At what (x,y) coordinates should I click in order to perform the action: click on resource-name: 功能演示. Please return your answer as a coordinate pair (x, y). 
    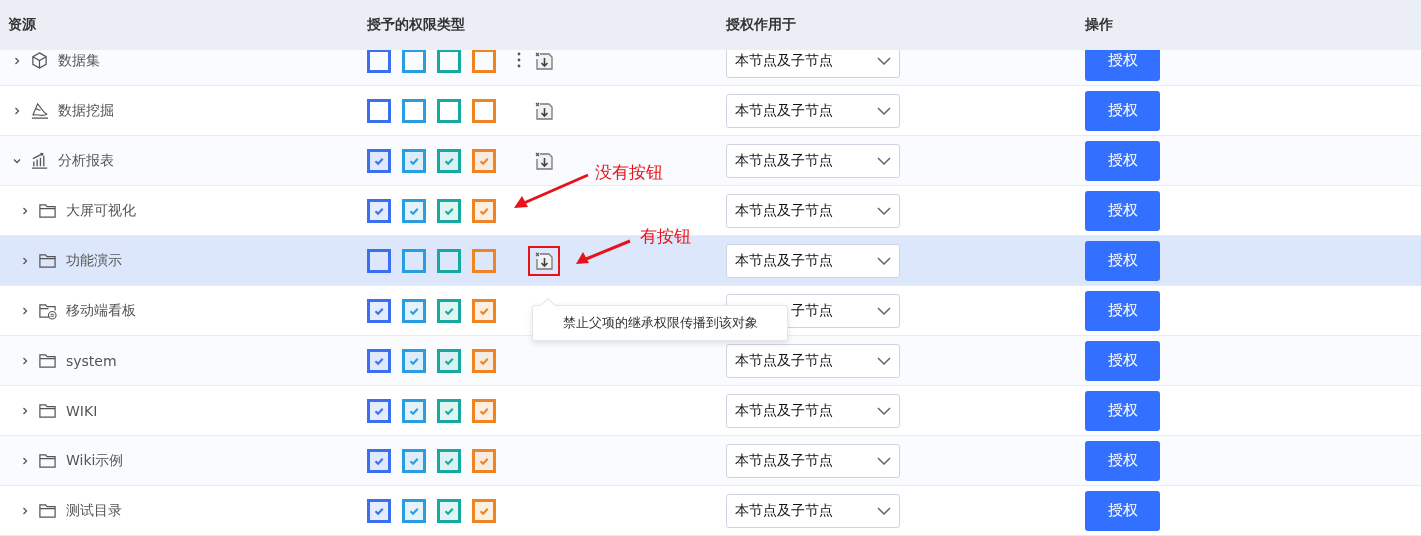
    Looking at the image, I should click on (94, 260).